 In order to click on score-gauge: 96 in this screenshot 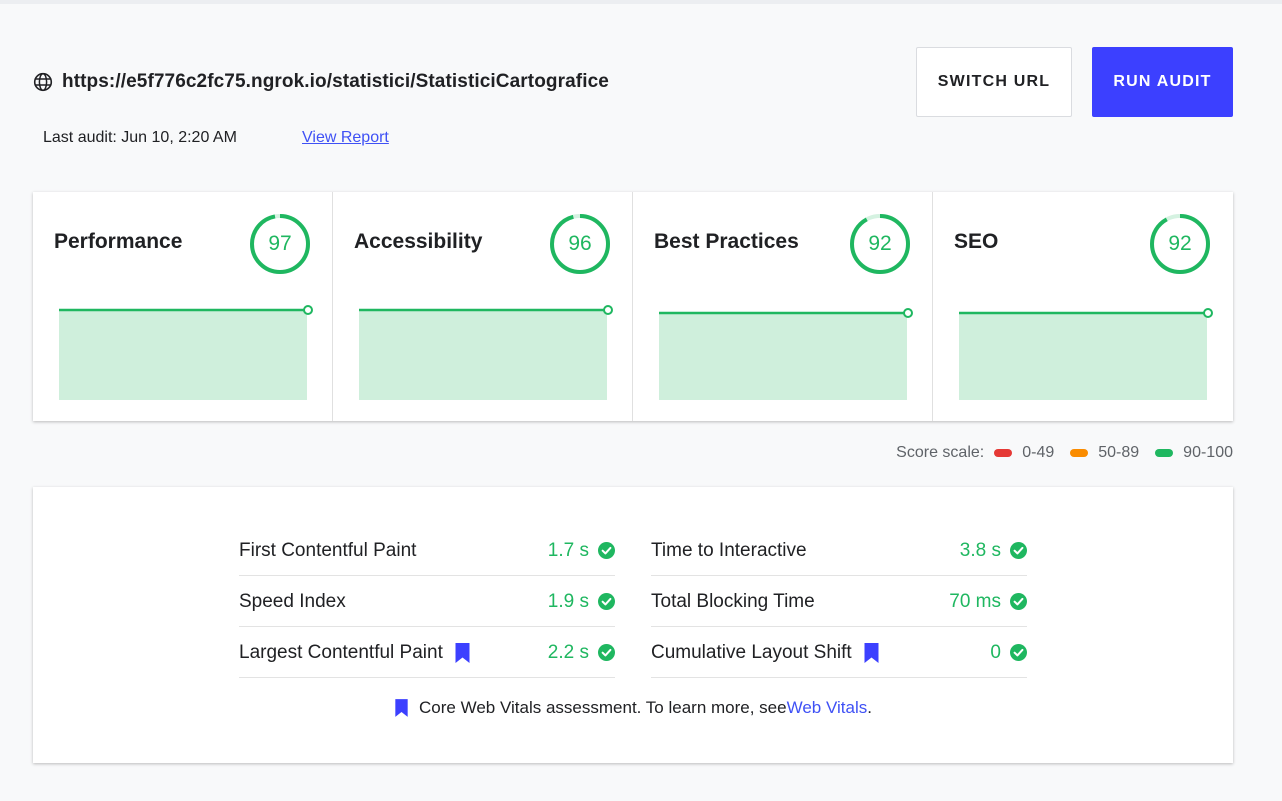, I will do `click(580, 244)`.